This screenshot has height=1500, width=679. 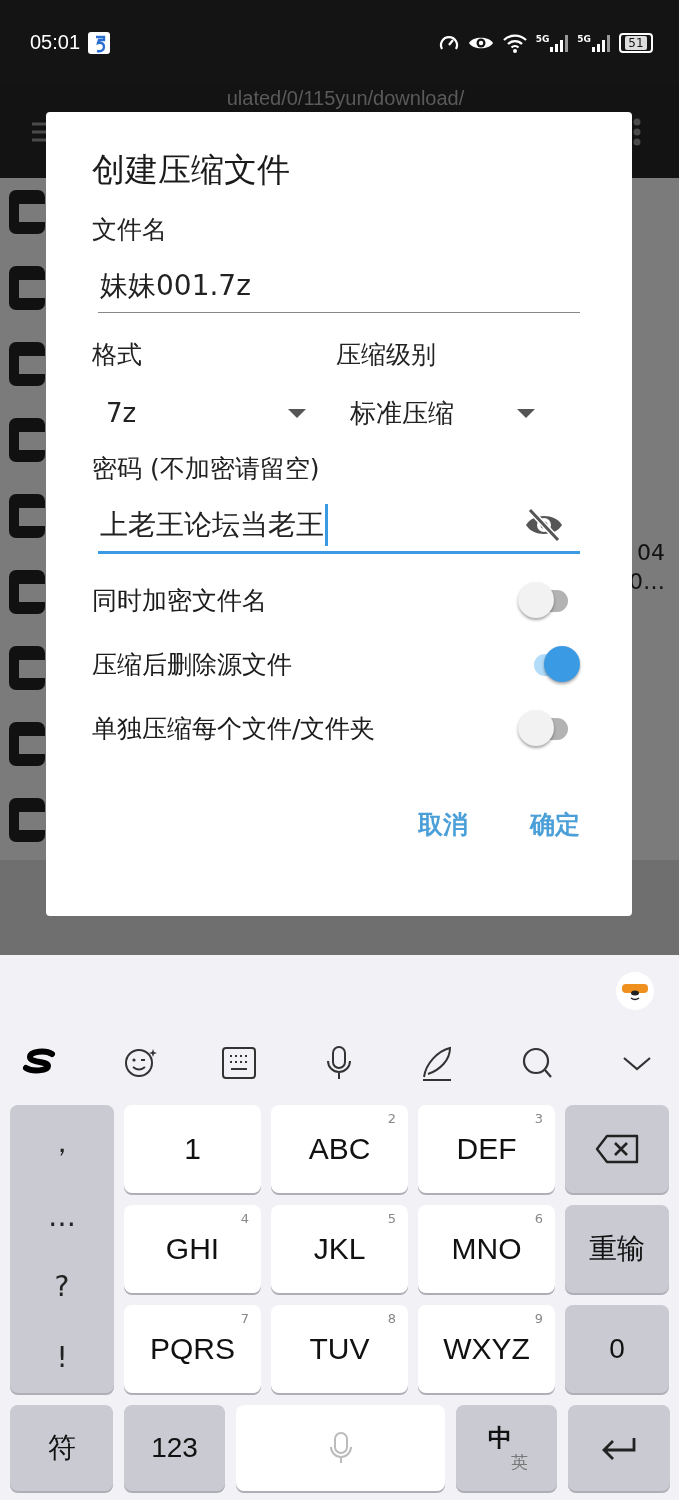 I want to click on field-label: 压缩级别, so click(x=386, y=355).